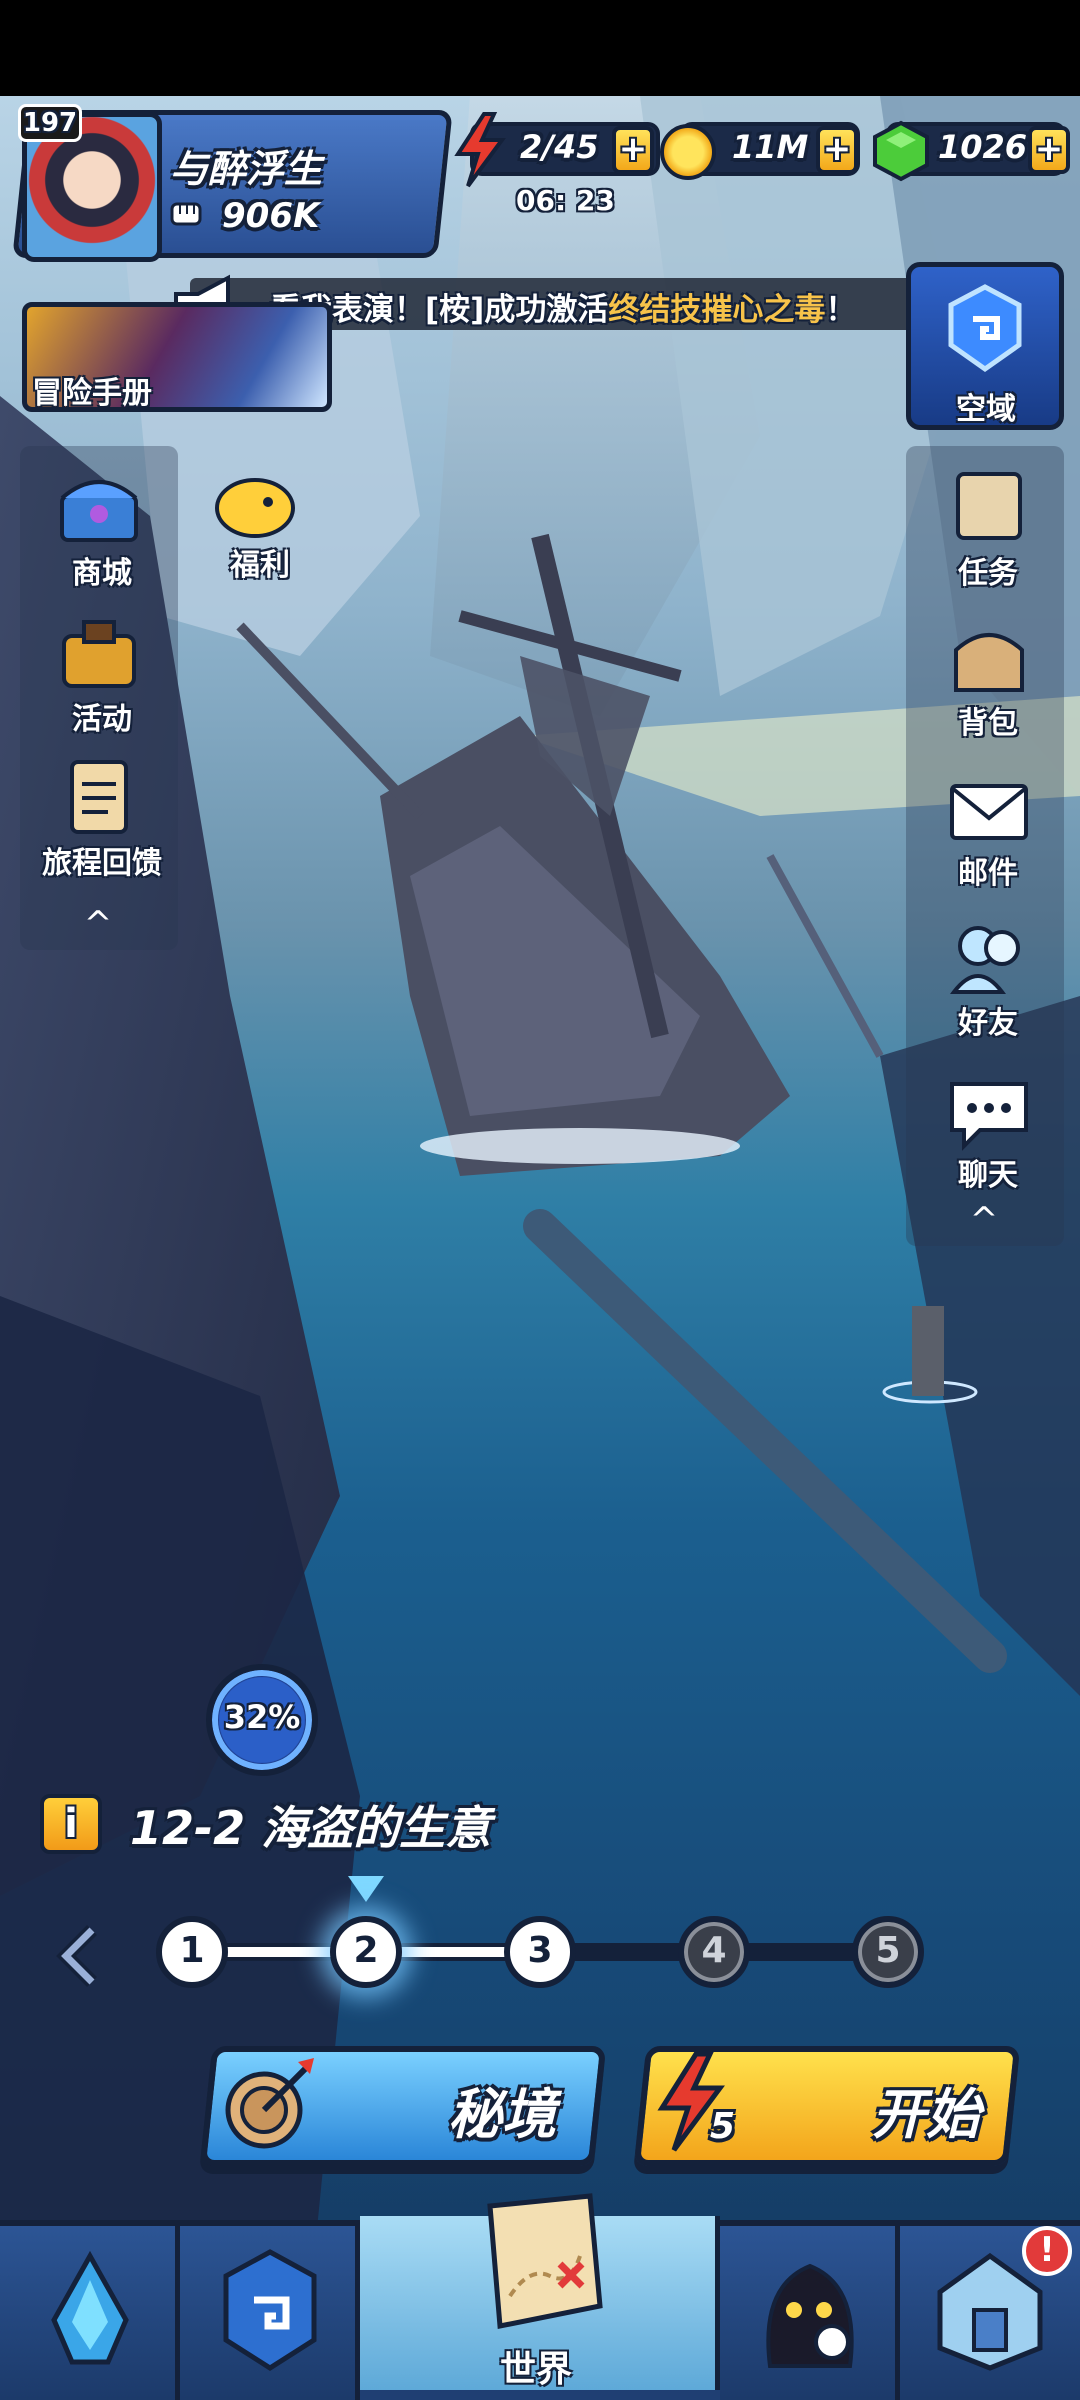 Image resolution: width=1080 pixels, height=2400 pixels. I want to click on mail-icon, so click(989, 812).